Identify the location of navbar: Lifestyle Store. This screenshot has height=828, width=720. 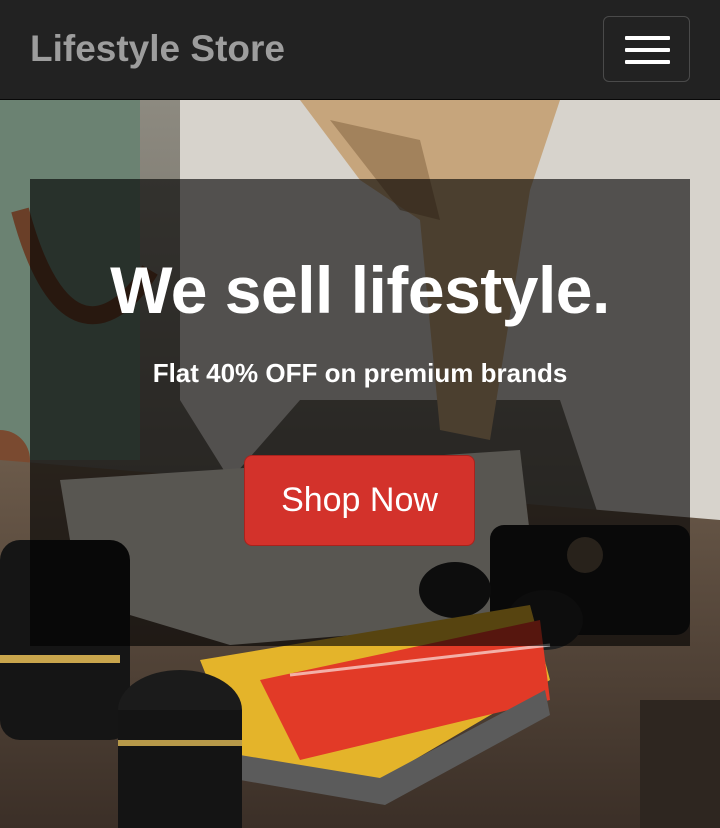
(360, 50).